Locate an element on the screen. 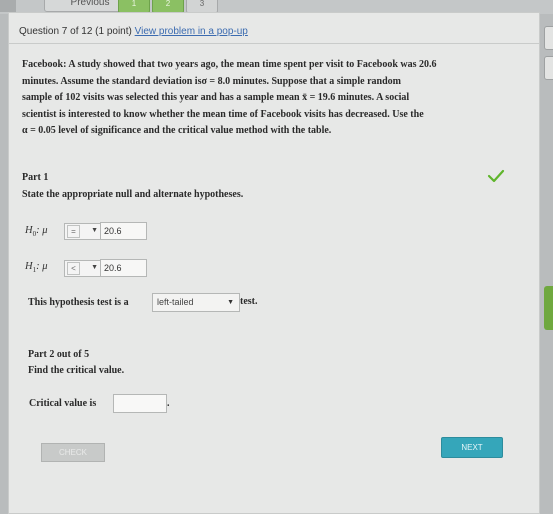 This screenshot has height=514, width=553. critical-value-input is located at coordinates (140, 403).